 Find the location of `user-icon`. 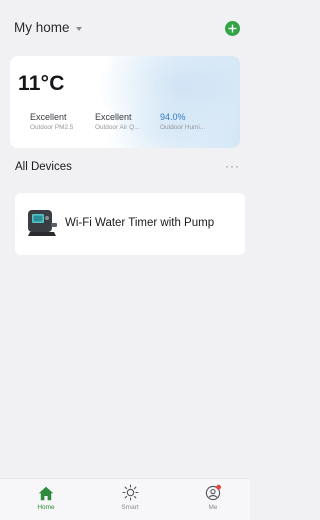

user-icon is located at coordinates (213, 492).